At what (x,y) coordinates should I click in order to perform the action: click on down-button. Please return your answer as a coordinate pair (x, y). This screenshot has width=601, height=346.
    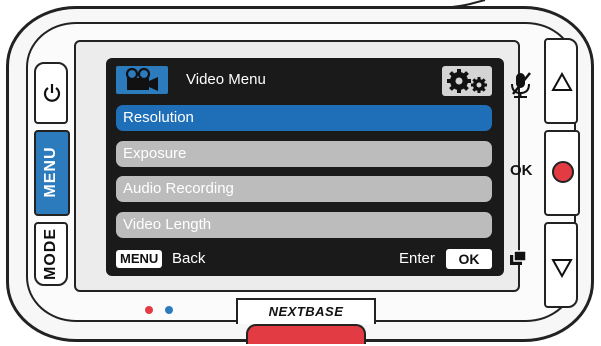
    Looking at the image, I should click on (561, 265).